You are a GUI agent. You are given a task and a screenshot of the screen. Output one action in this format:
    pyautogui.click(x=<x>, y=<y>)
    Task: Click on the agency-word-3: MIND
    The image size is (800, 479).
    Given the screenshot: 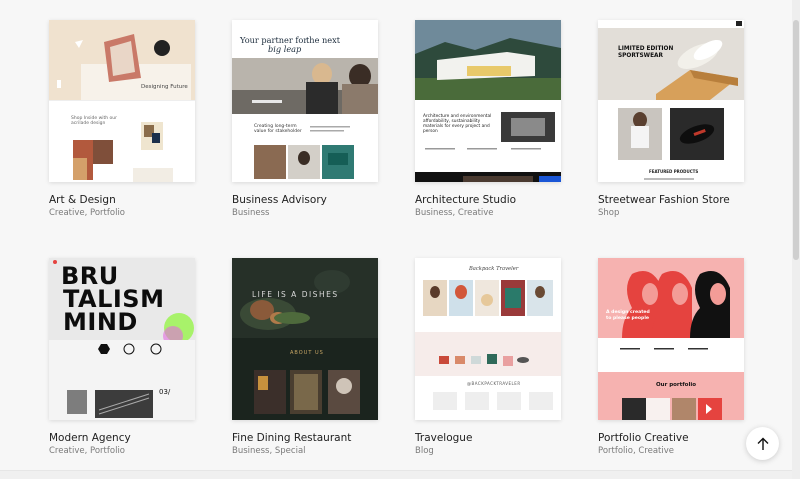 What is the action you would take?
    pyautogui.click(x=100, y=322)
    